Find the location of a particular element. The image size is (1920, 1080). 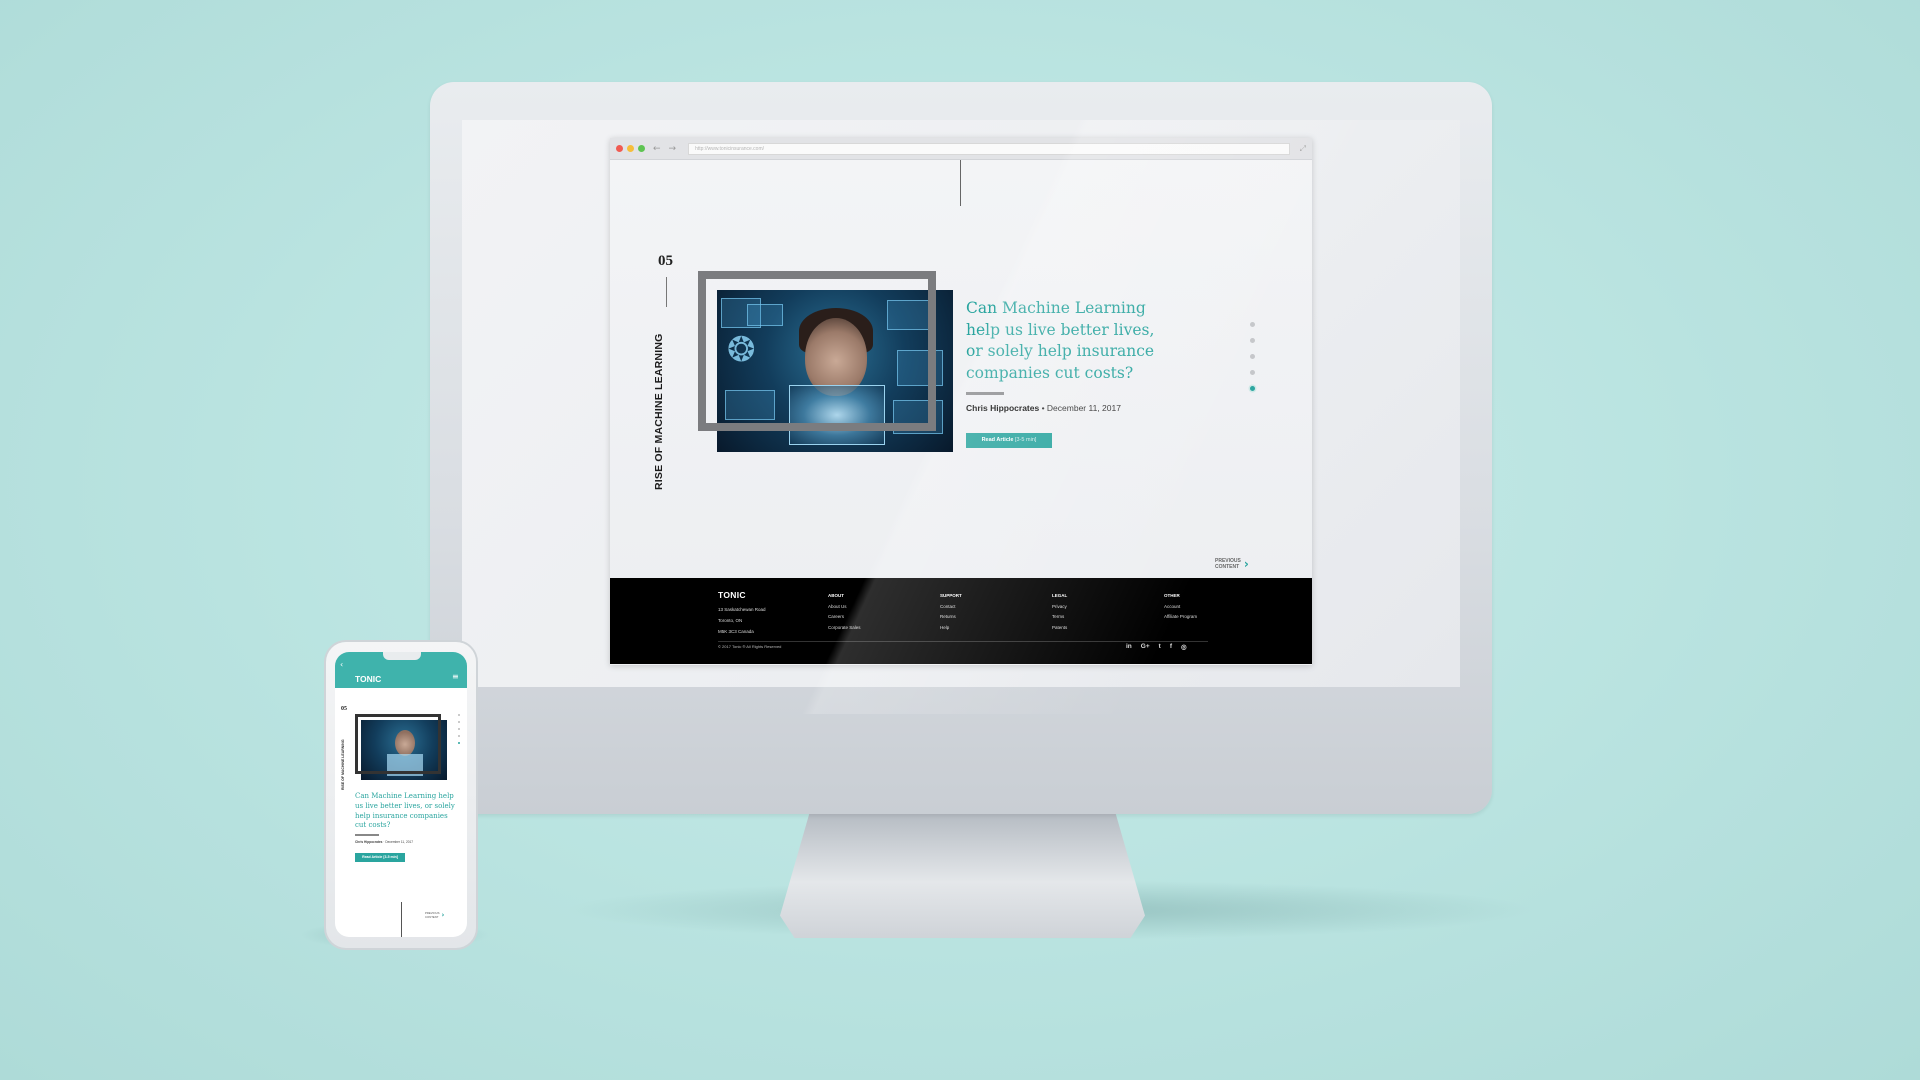

phone-notch is located at coordinates (402, 656).